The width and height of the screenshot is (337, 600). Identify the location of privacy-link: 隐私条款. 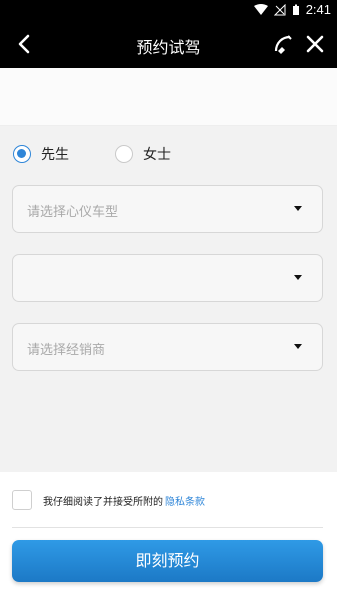
(185, 502).